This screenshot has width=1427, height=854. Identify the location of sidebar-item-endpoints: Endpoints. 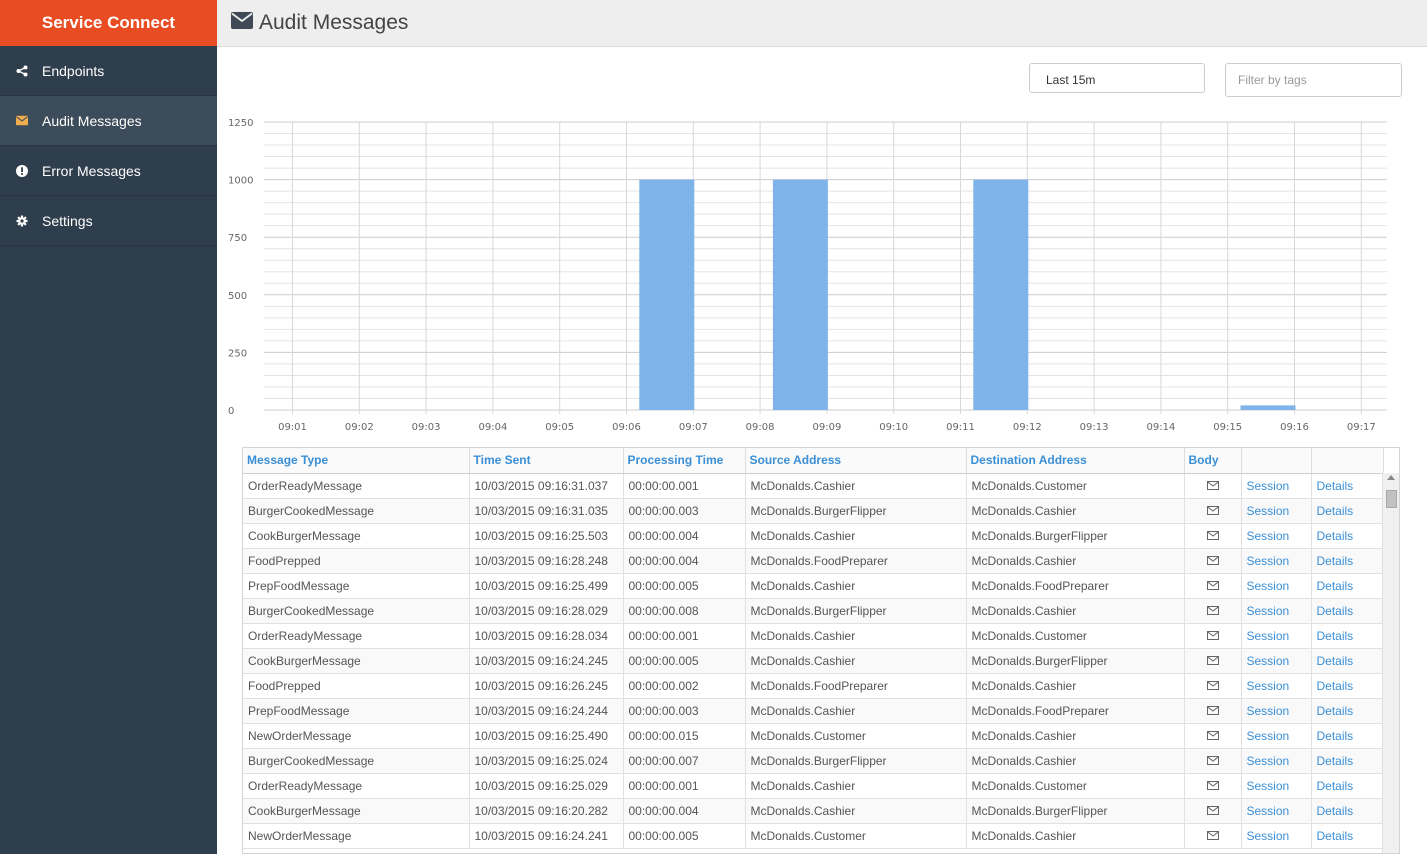
(108, 71).